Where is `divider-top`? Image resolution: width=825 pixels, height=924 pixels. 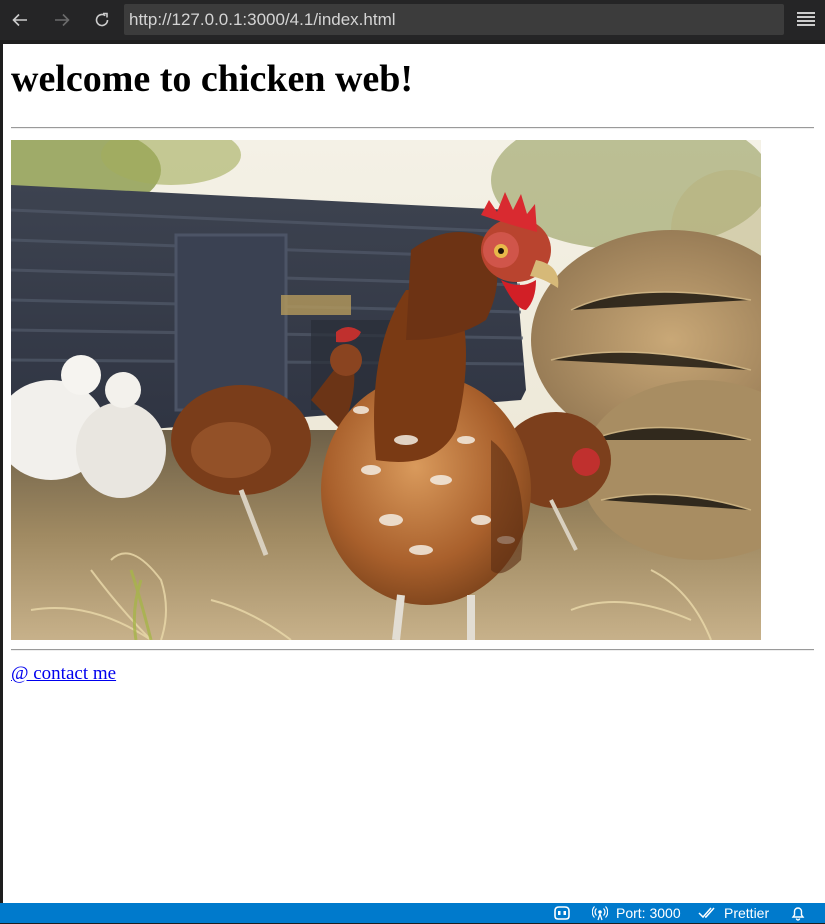
divider-top is located at coordinates (412, 128).